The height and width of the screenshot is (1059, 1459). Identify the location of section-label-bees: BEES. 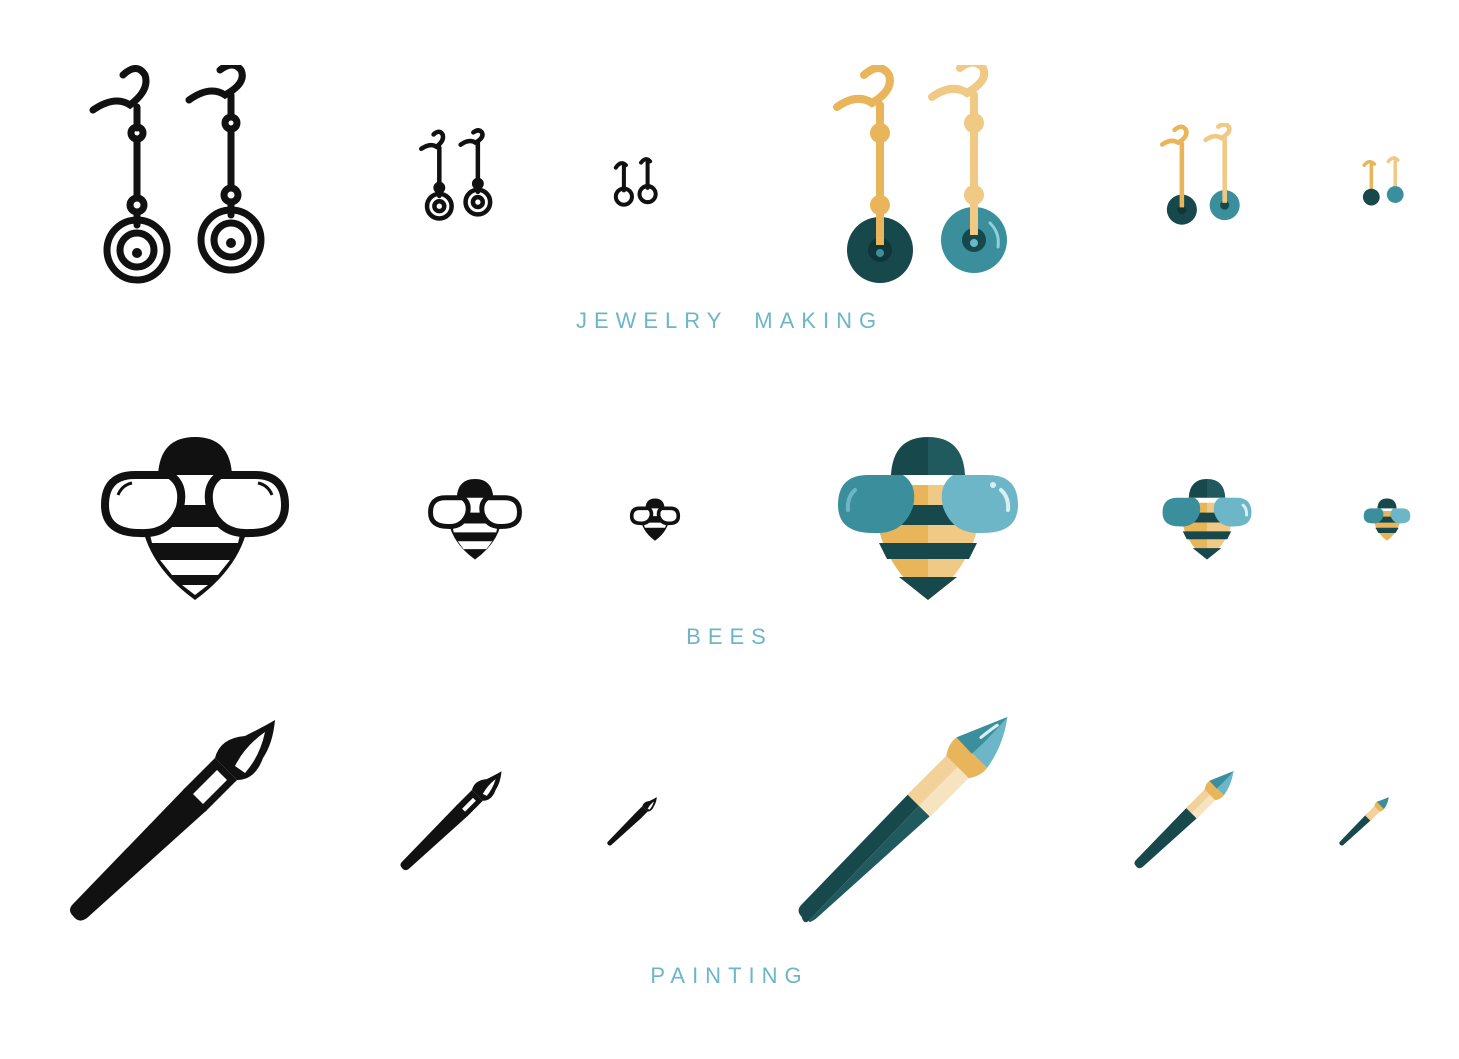
(729, 636).